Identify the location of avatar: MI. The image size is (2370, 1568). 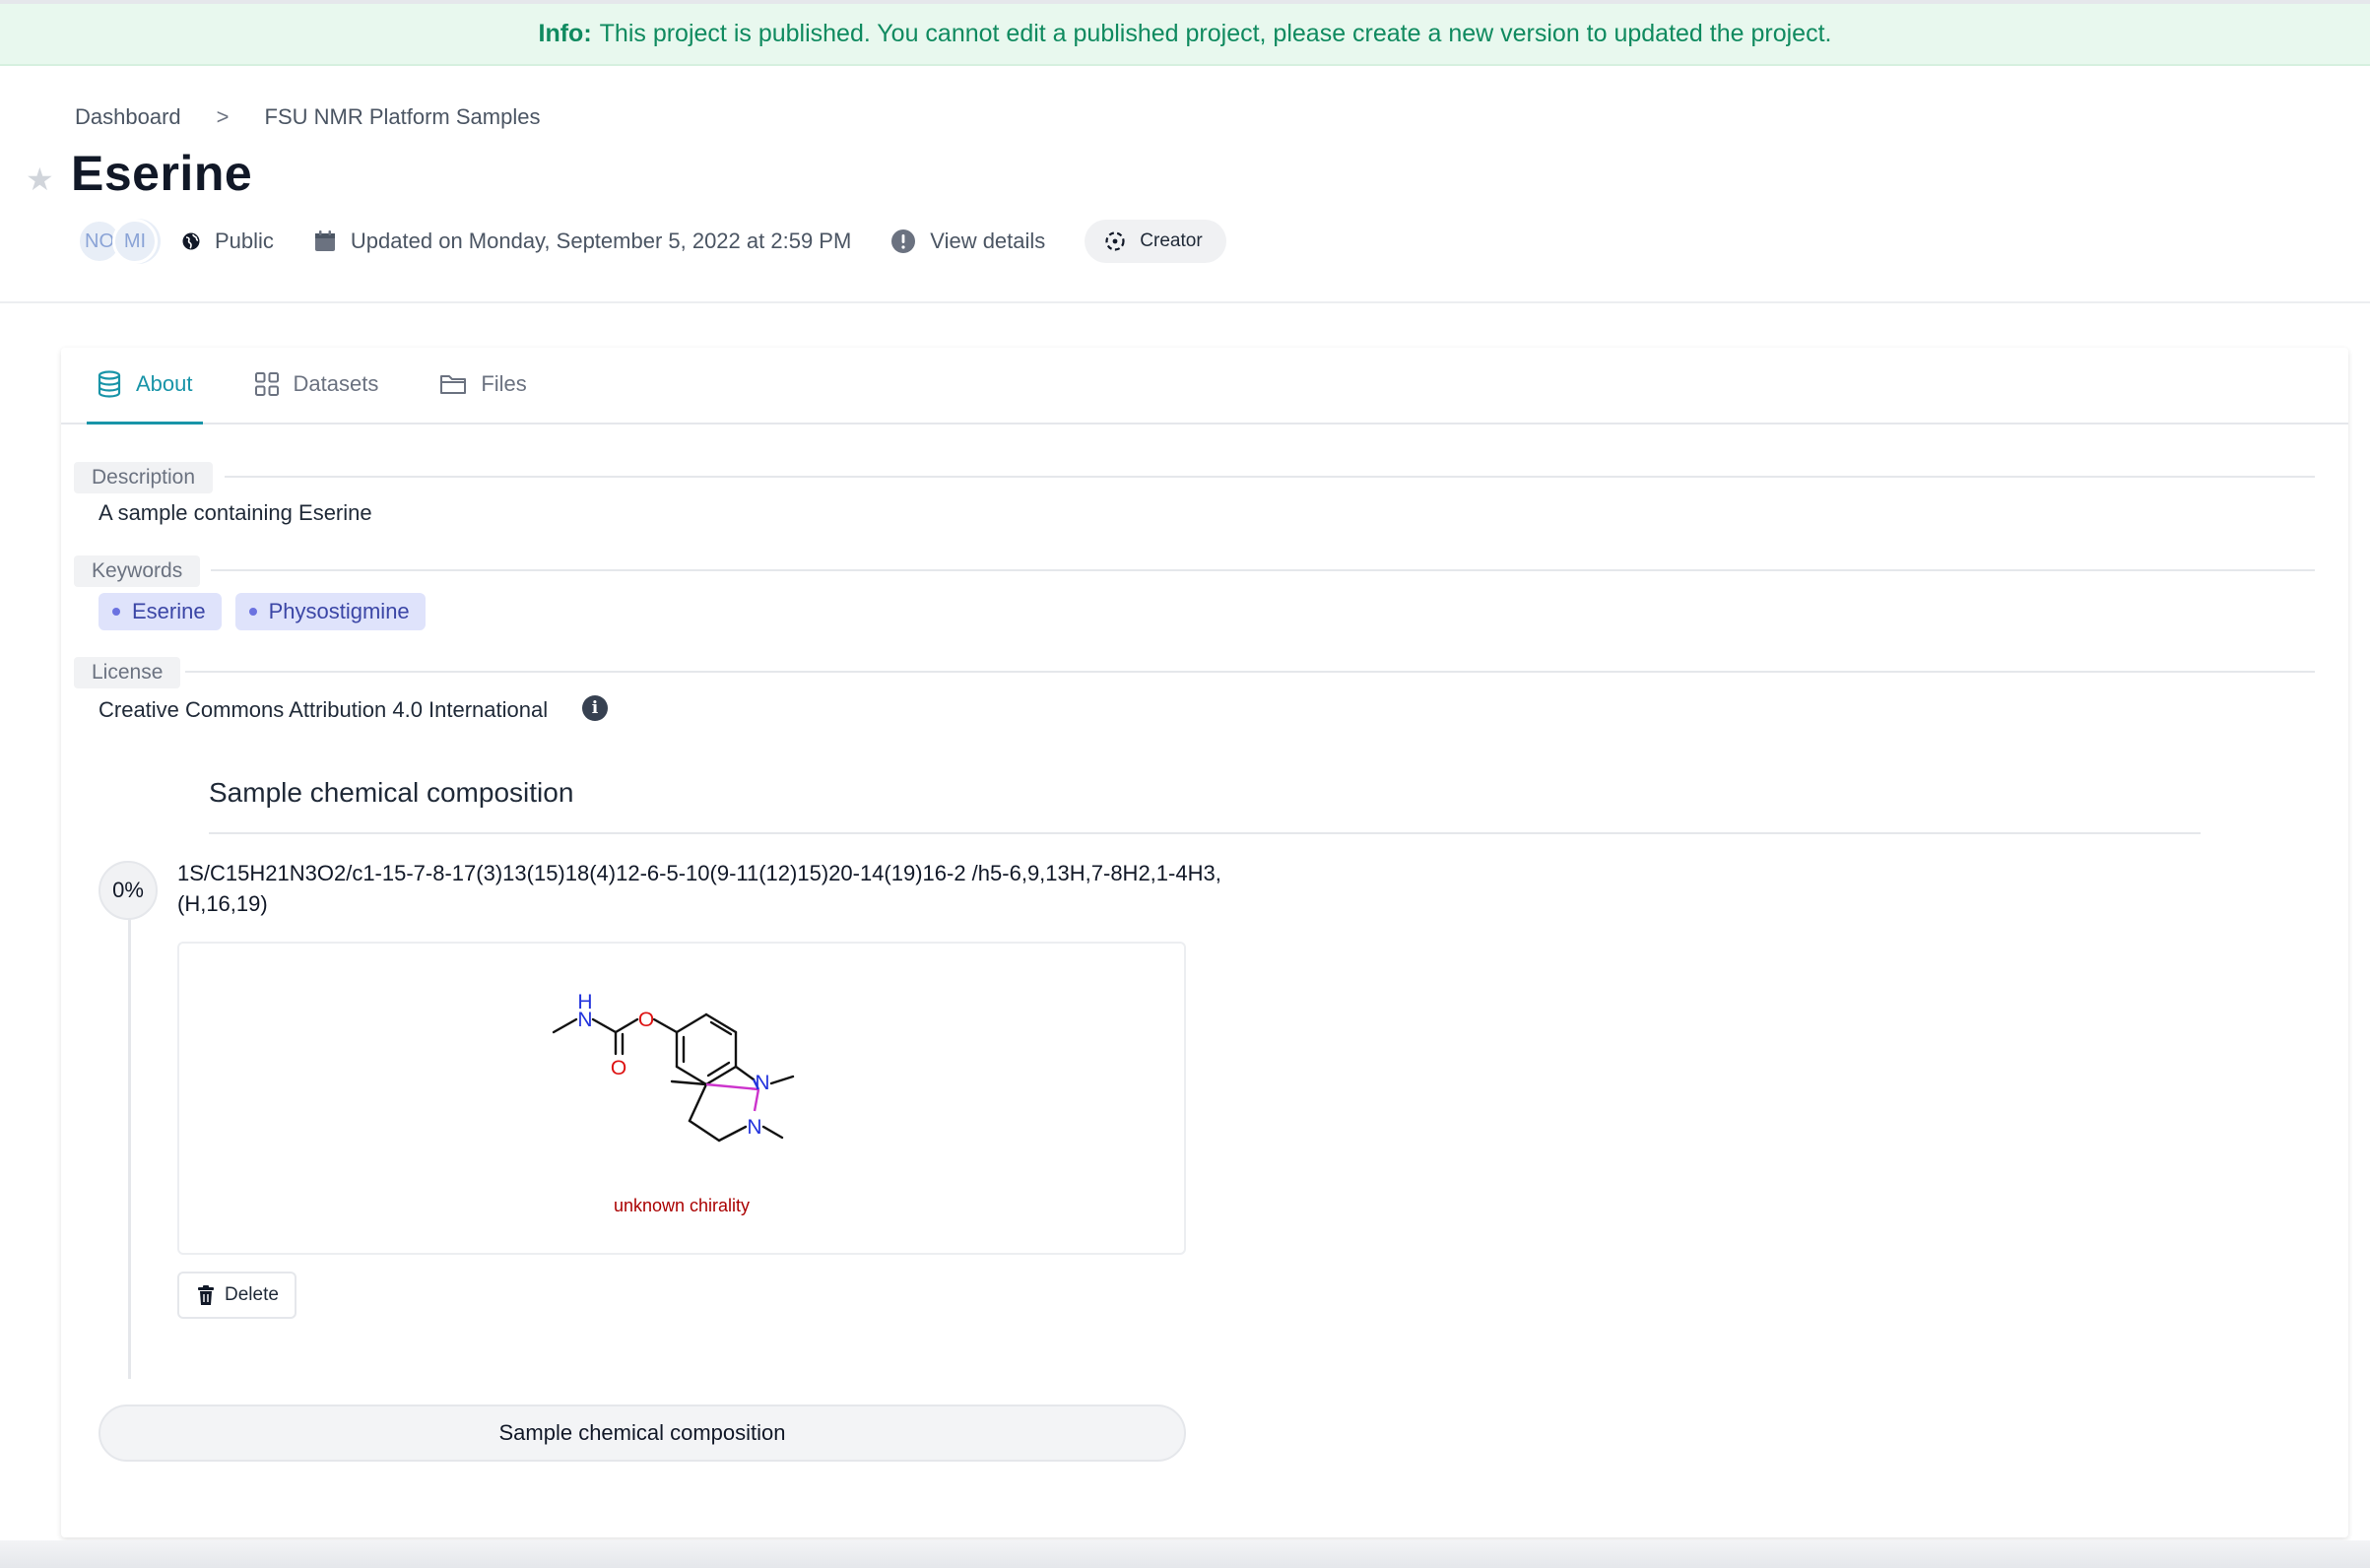
(135, 242).